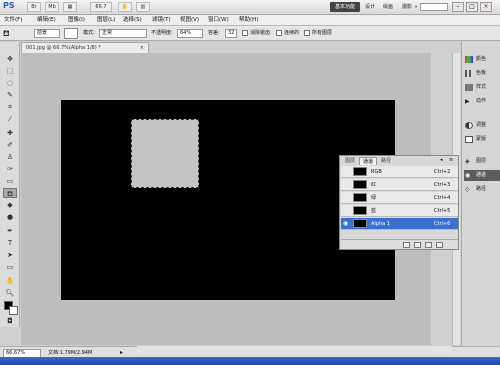  I want to click on mode-select: 正常, so click(123, 33).